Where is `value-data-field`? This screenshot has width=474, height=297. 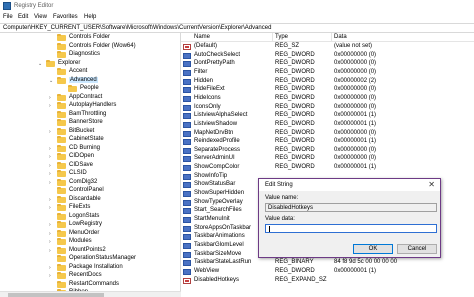
value-data-field is located at coordinates (351, 228).